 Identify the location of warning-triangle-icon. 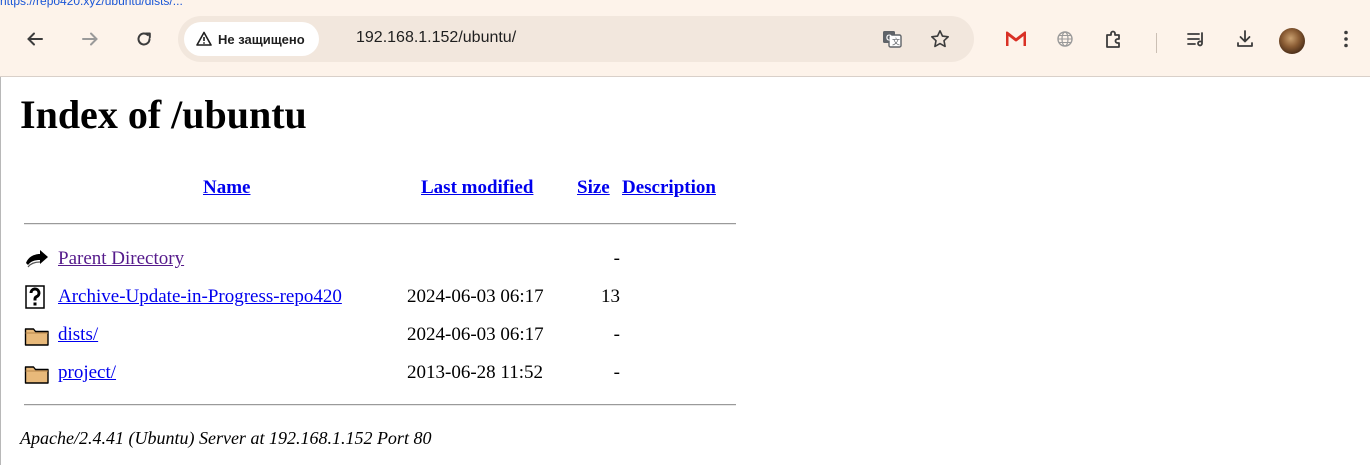
(204, 38).